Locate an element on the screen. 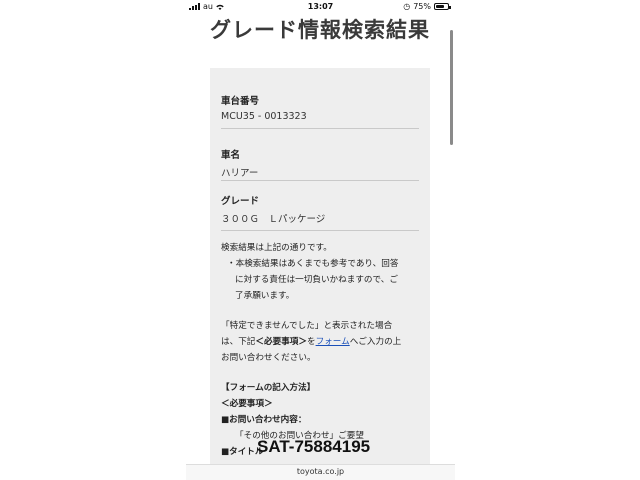 Image resolution: width=640 pixels, height=480 pixels. status-right: ◷ 75% is located at coordinates (427, 6).